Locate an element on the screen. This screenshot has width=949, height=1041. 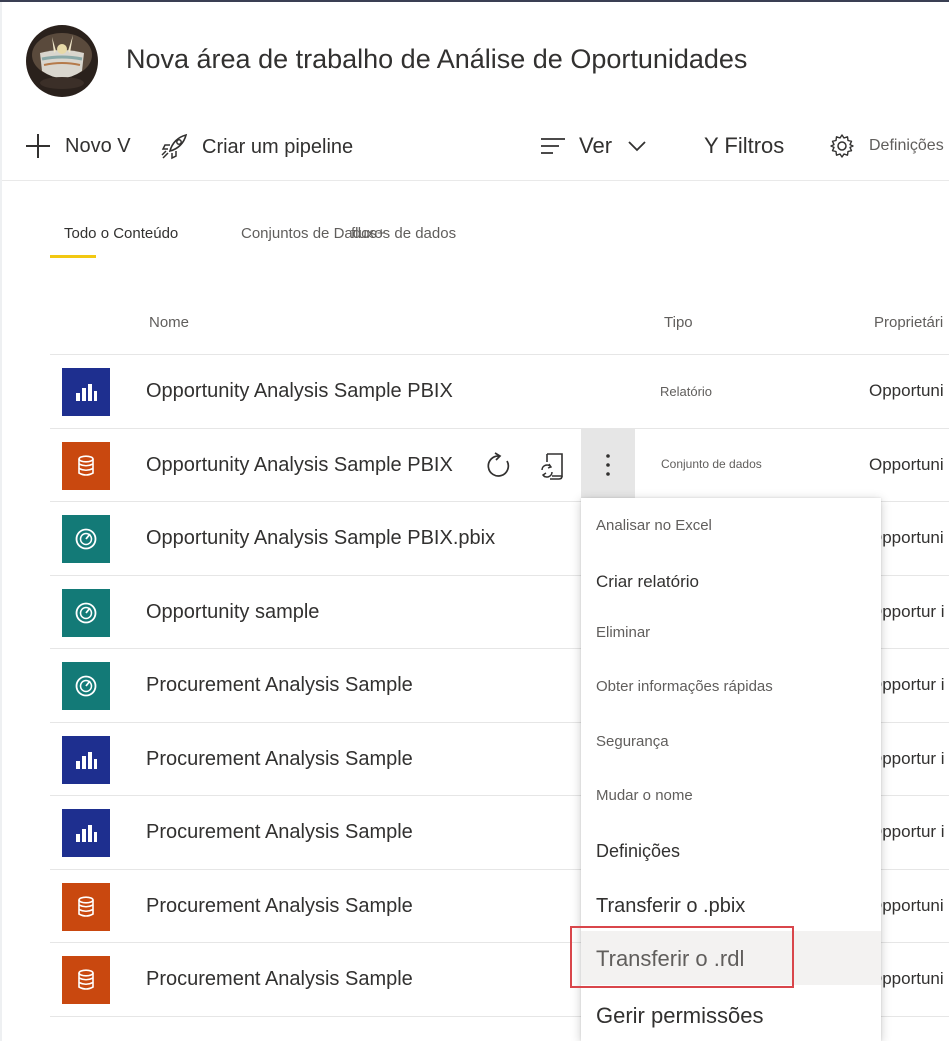
menu-item-label: Transferir o .pbix is located at coordinates (671, 906).